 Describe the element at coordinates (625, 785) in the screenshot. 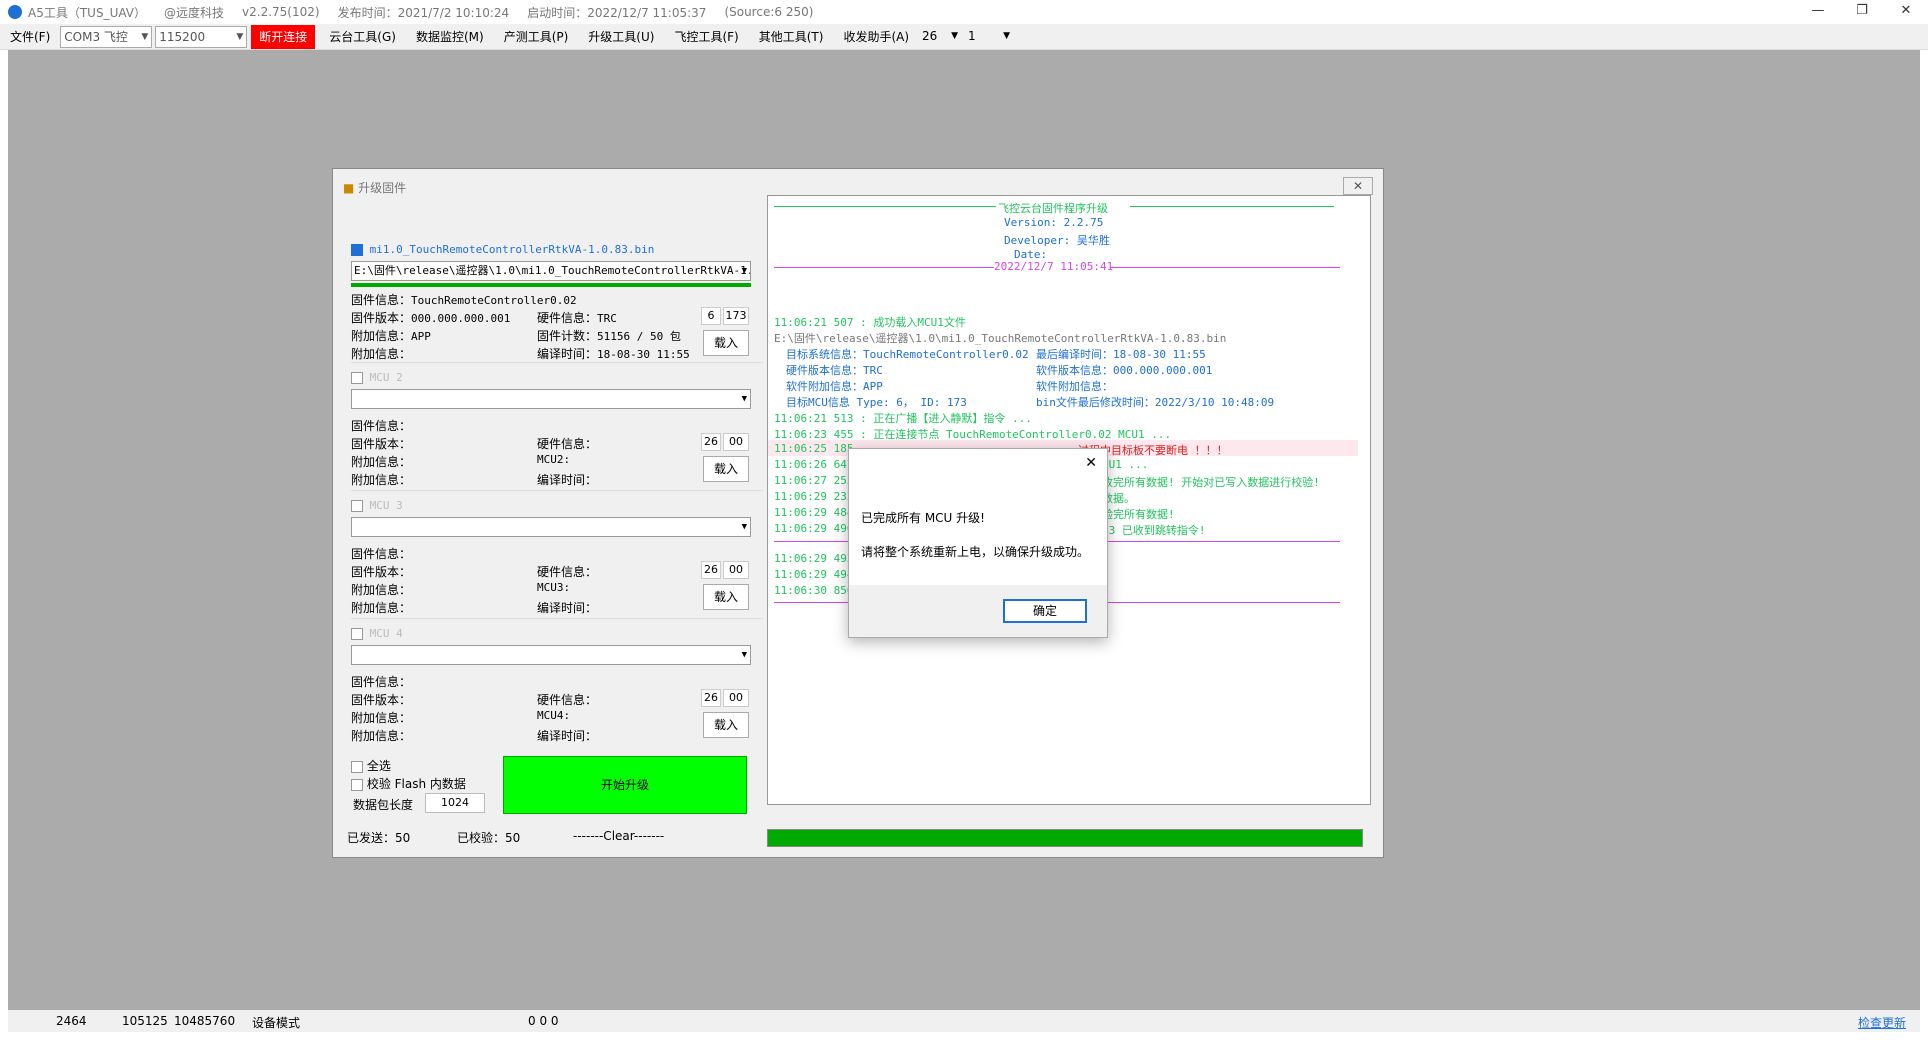

I see `start-upgrade-button: 开始升级` at that location.